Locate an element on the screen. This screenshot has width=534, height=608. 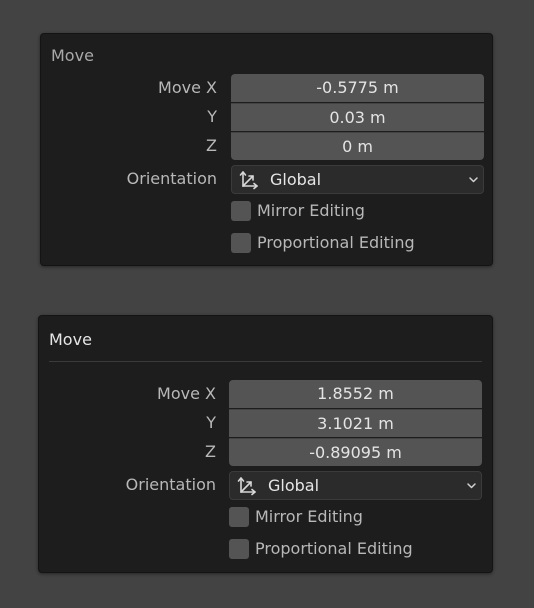
move-z-field: -0.89095 m is located at coordinates (355, 452).